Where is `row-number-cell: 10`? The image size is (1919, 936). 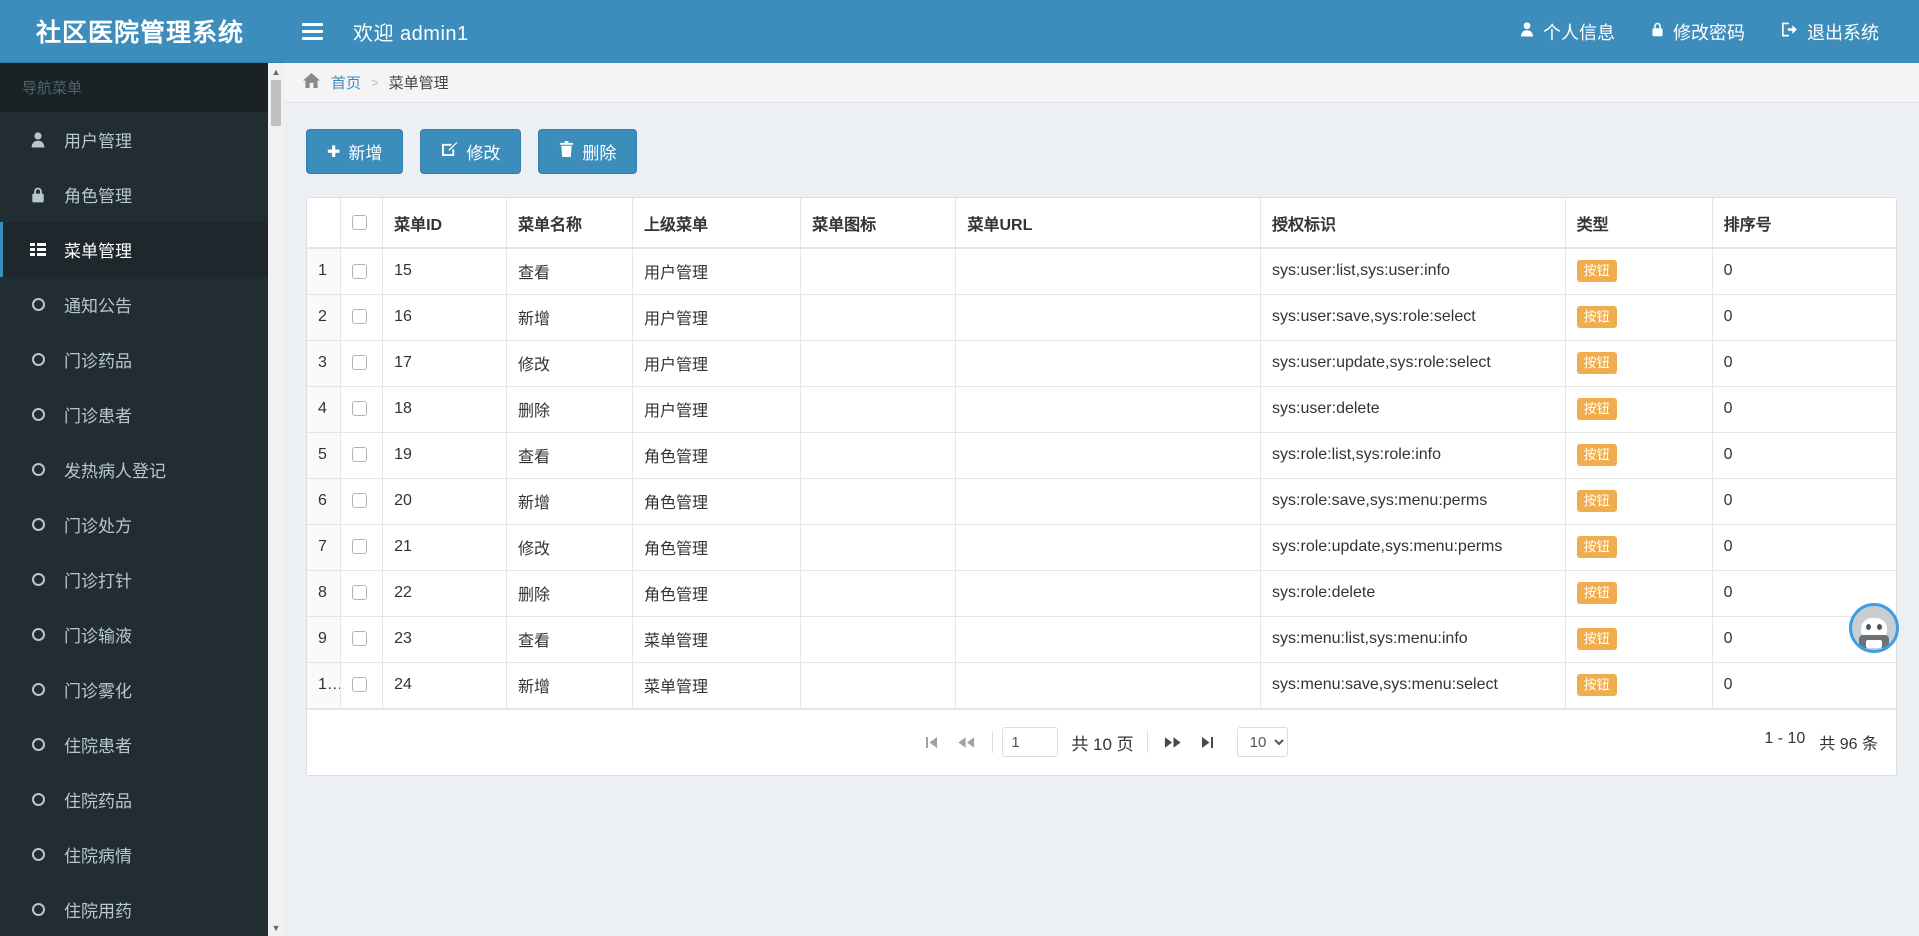
row-number-cell: 10 is located at coordinates (324, 685).